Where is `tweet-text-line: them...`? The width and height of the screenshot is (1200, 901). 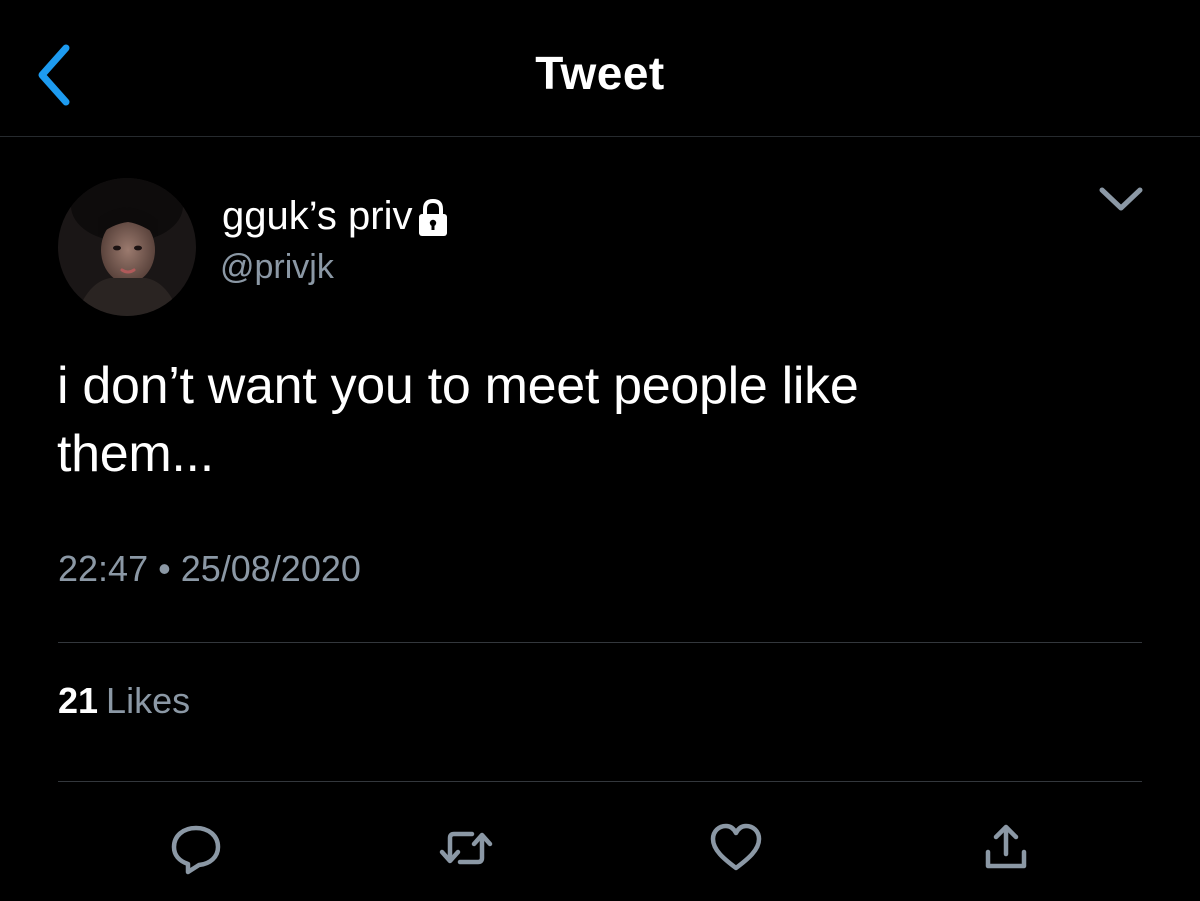 tweet-text-line: them... is located at coordinates (135, 454).